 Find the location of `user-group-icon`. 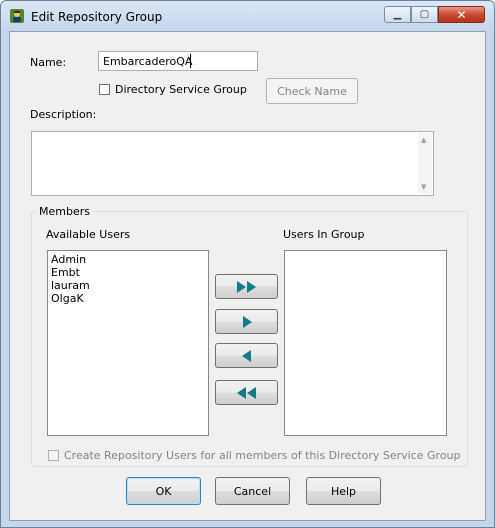

user-group-icon is located at coordinates (17, 16).